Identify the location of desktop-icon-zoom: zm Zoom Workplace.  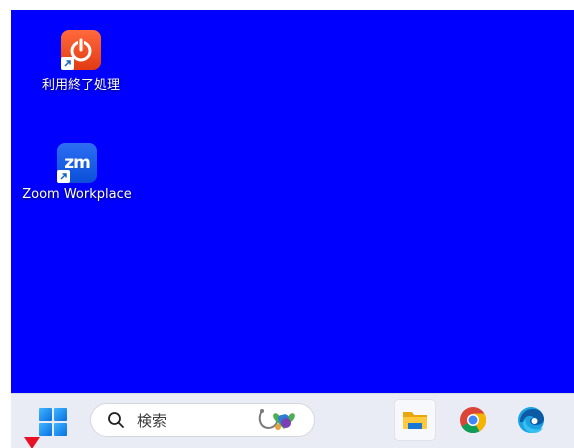
(77, 172).